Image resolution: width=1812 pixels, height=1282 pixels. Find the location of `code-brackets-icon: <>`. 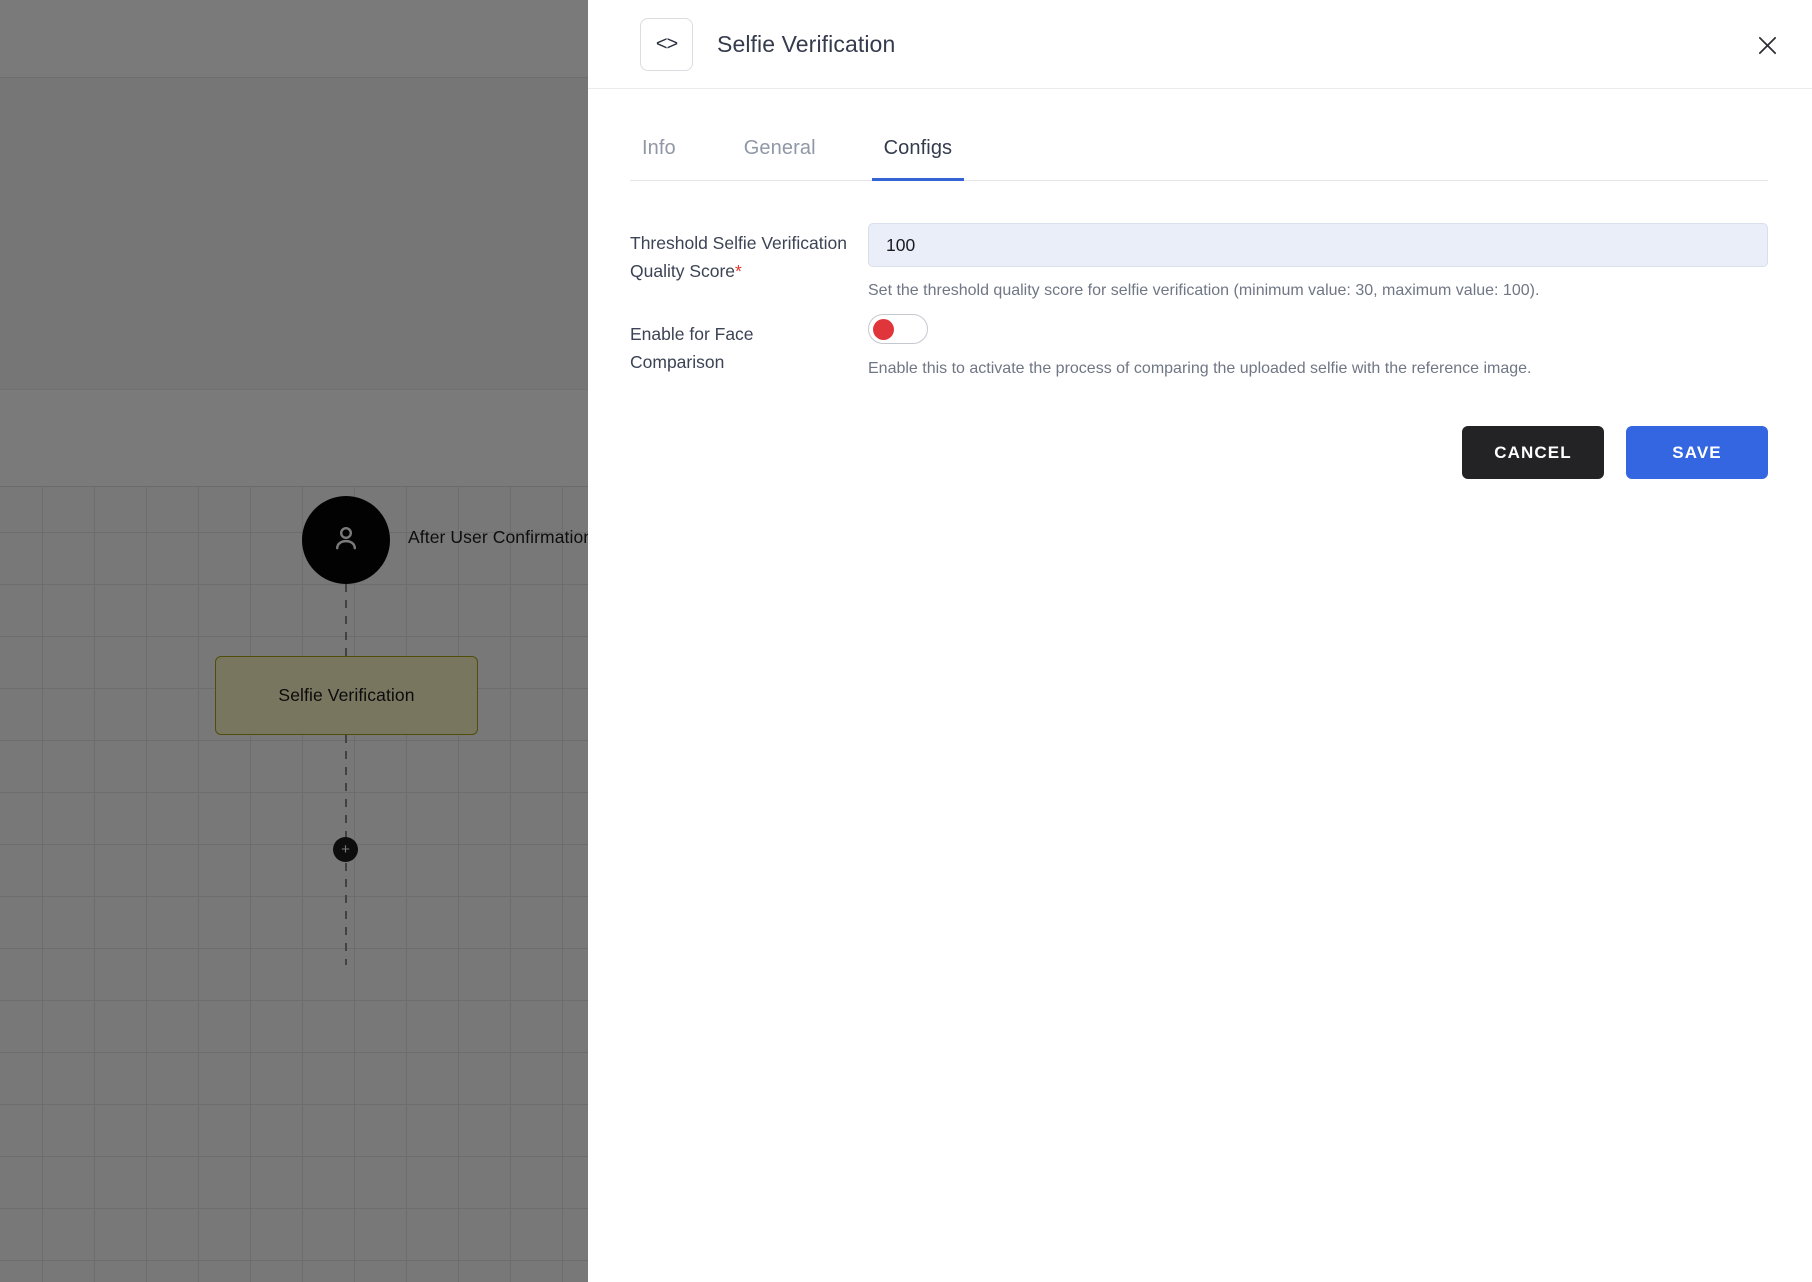

code-brackets-icon: <> is located at coordinates (666, 44).